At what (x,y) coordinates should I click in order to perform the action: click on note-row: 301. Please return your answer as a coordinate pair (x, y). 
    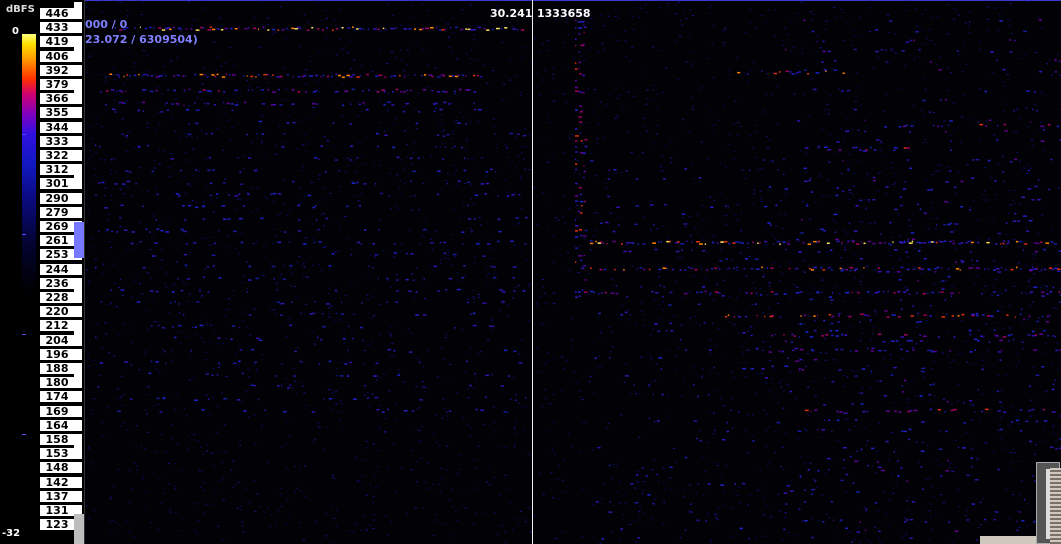
    Looking at the image, I should click on (61, 184).